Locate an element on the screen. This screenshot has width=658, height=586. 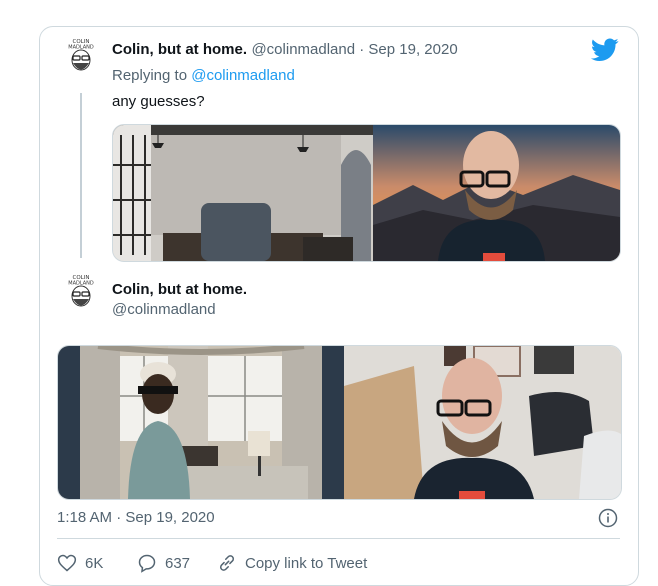
tweet1-date: Sep 19, 2020 is located at coordinates (412, 49).